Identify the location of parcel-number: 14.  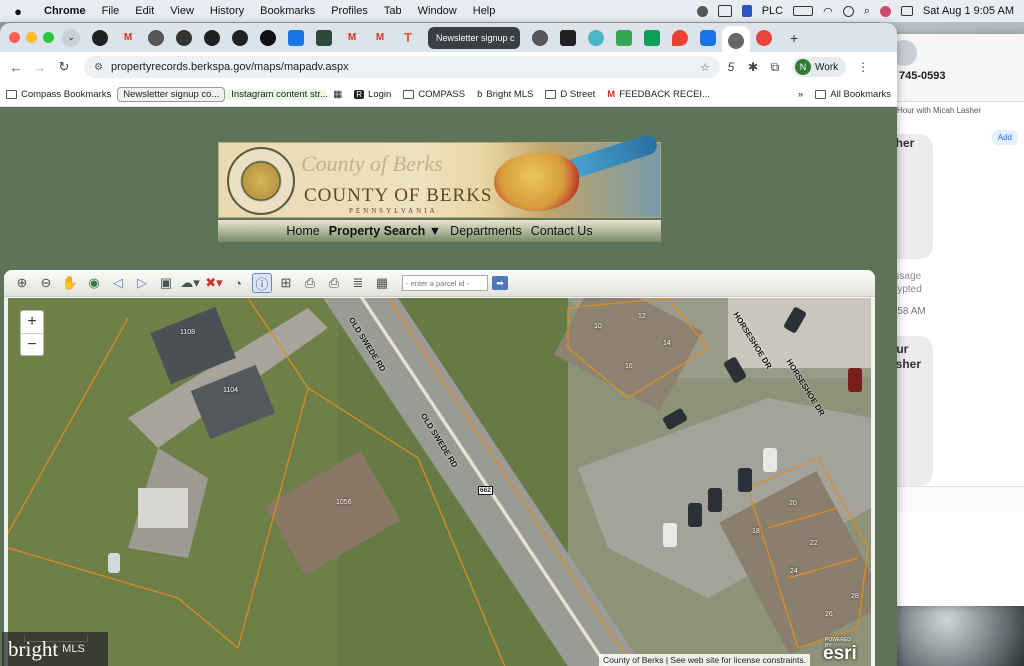
(667, 343).